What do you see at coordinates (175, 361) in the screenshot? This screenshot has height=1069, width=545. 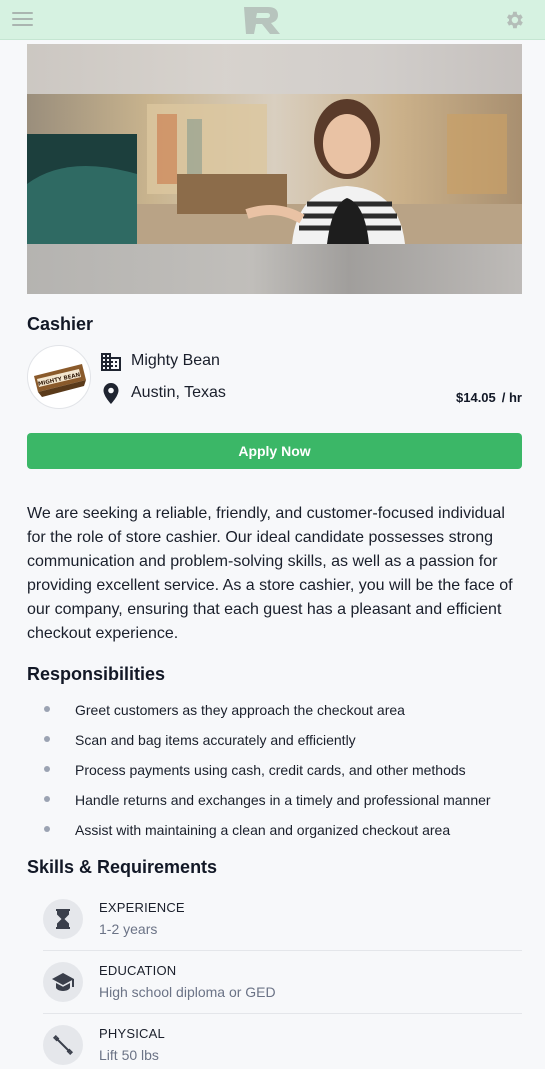 I see `company-name: Mighty Bean` at bounding box center [175, 361].